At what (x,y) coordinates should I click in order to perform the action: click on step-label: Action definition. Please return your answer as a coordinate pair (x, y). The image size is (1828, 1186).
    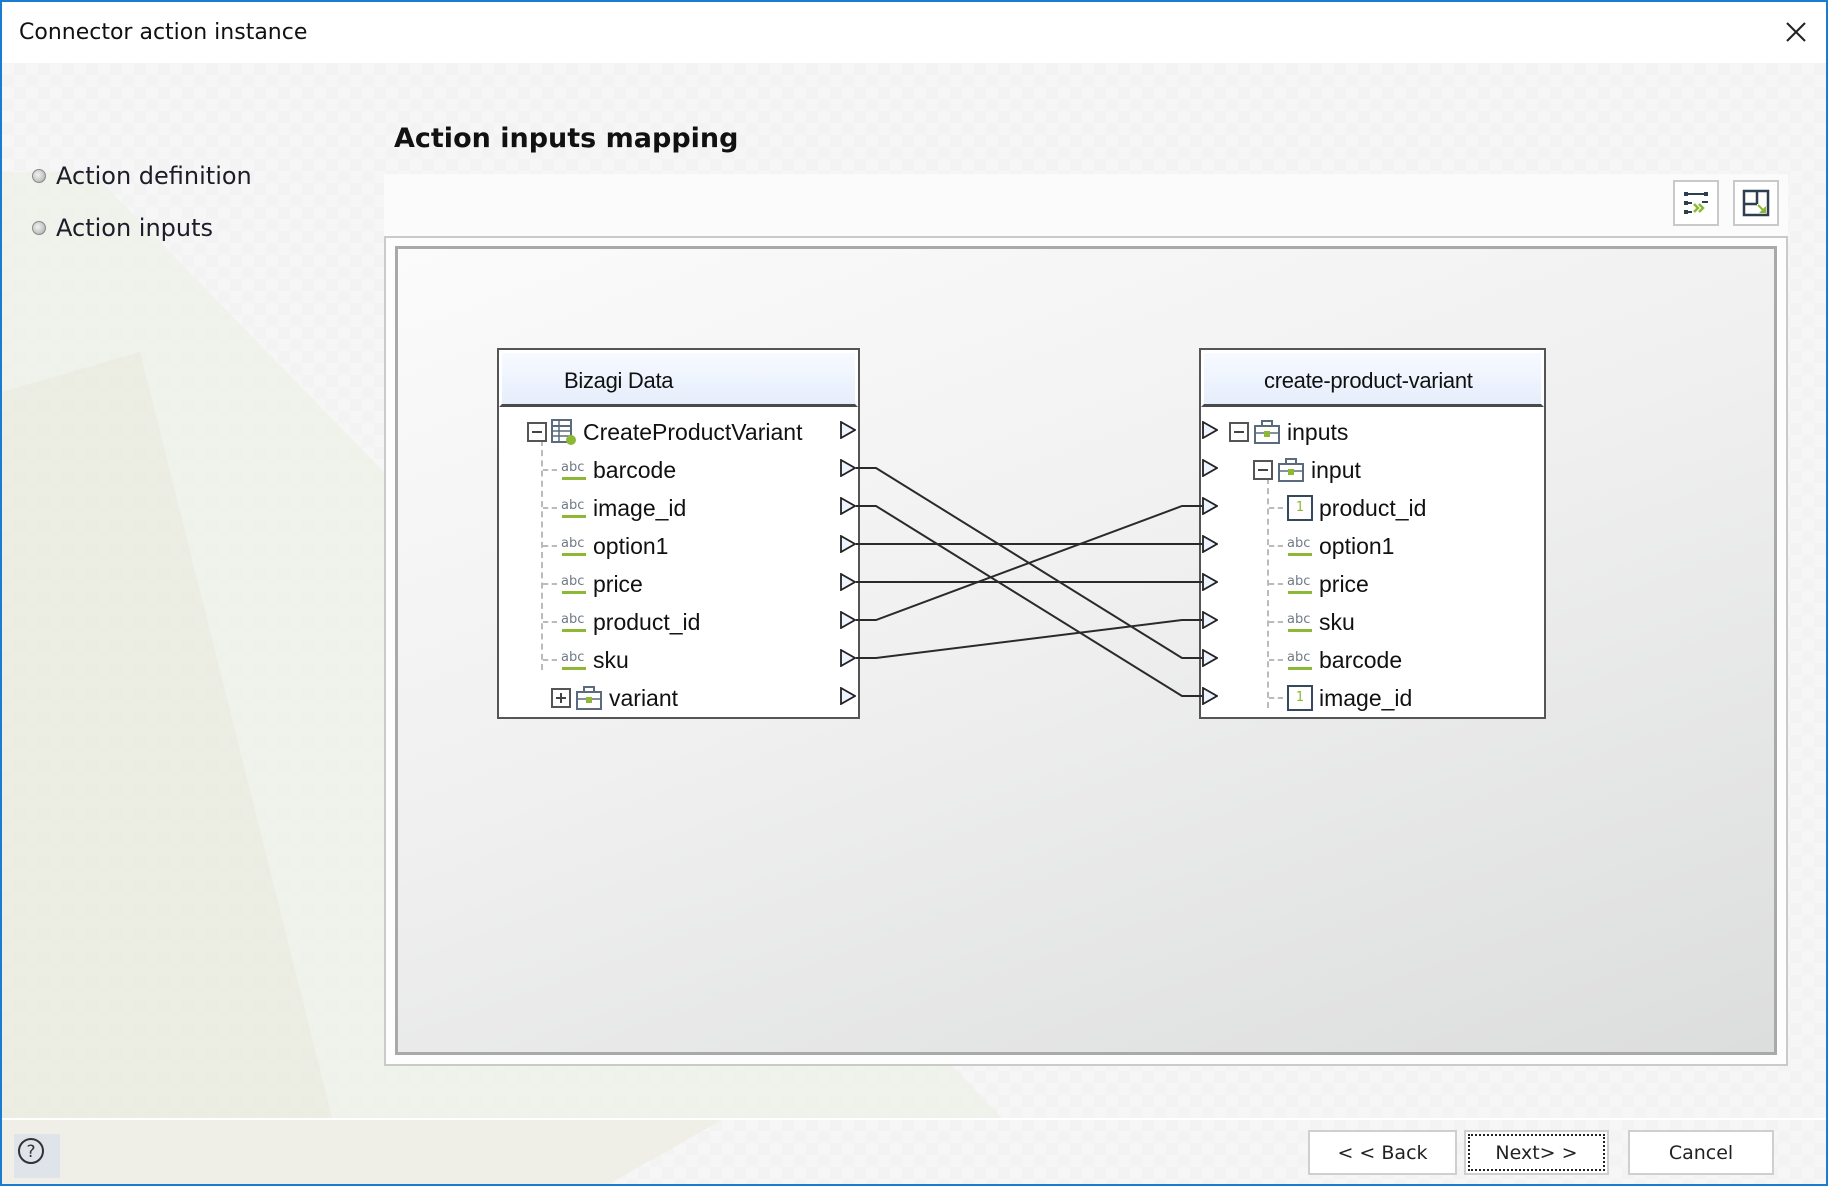
    Looking at the image, I should click on (154, 176).